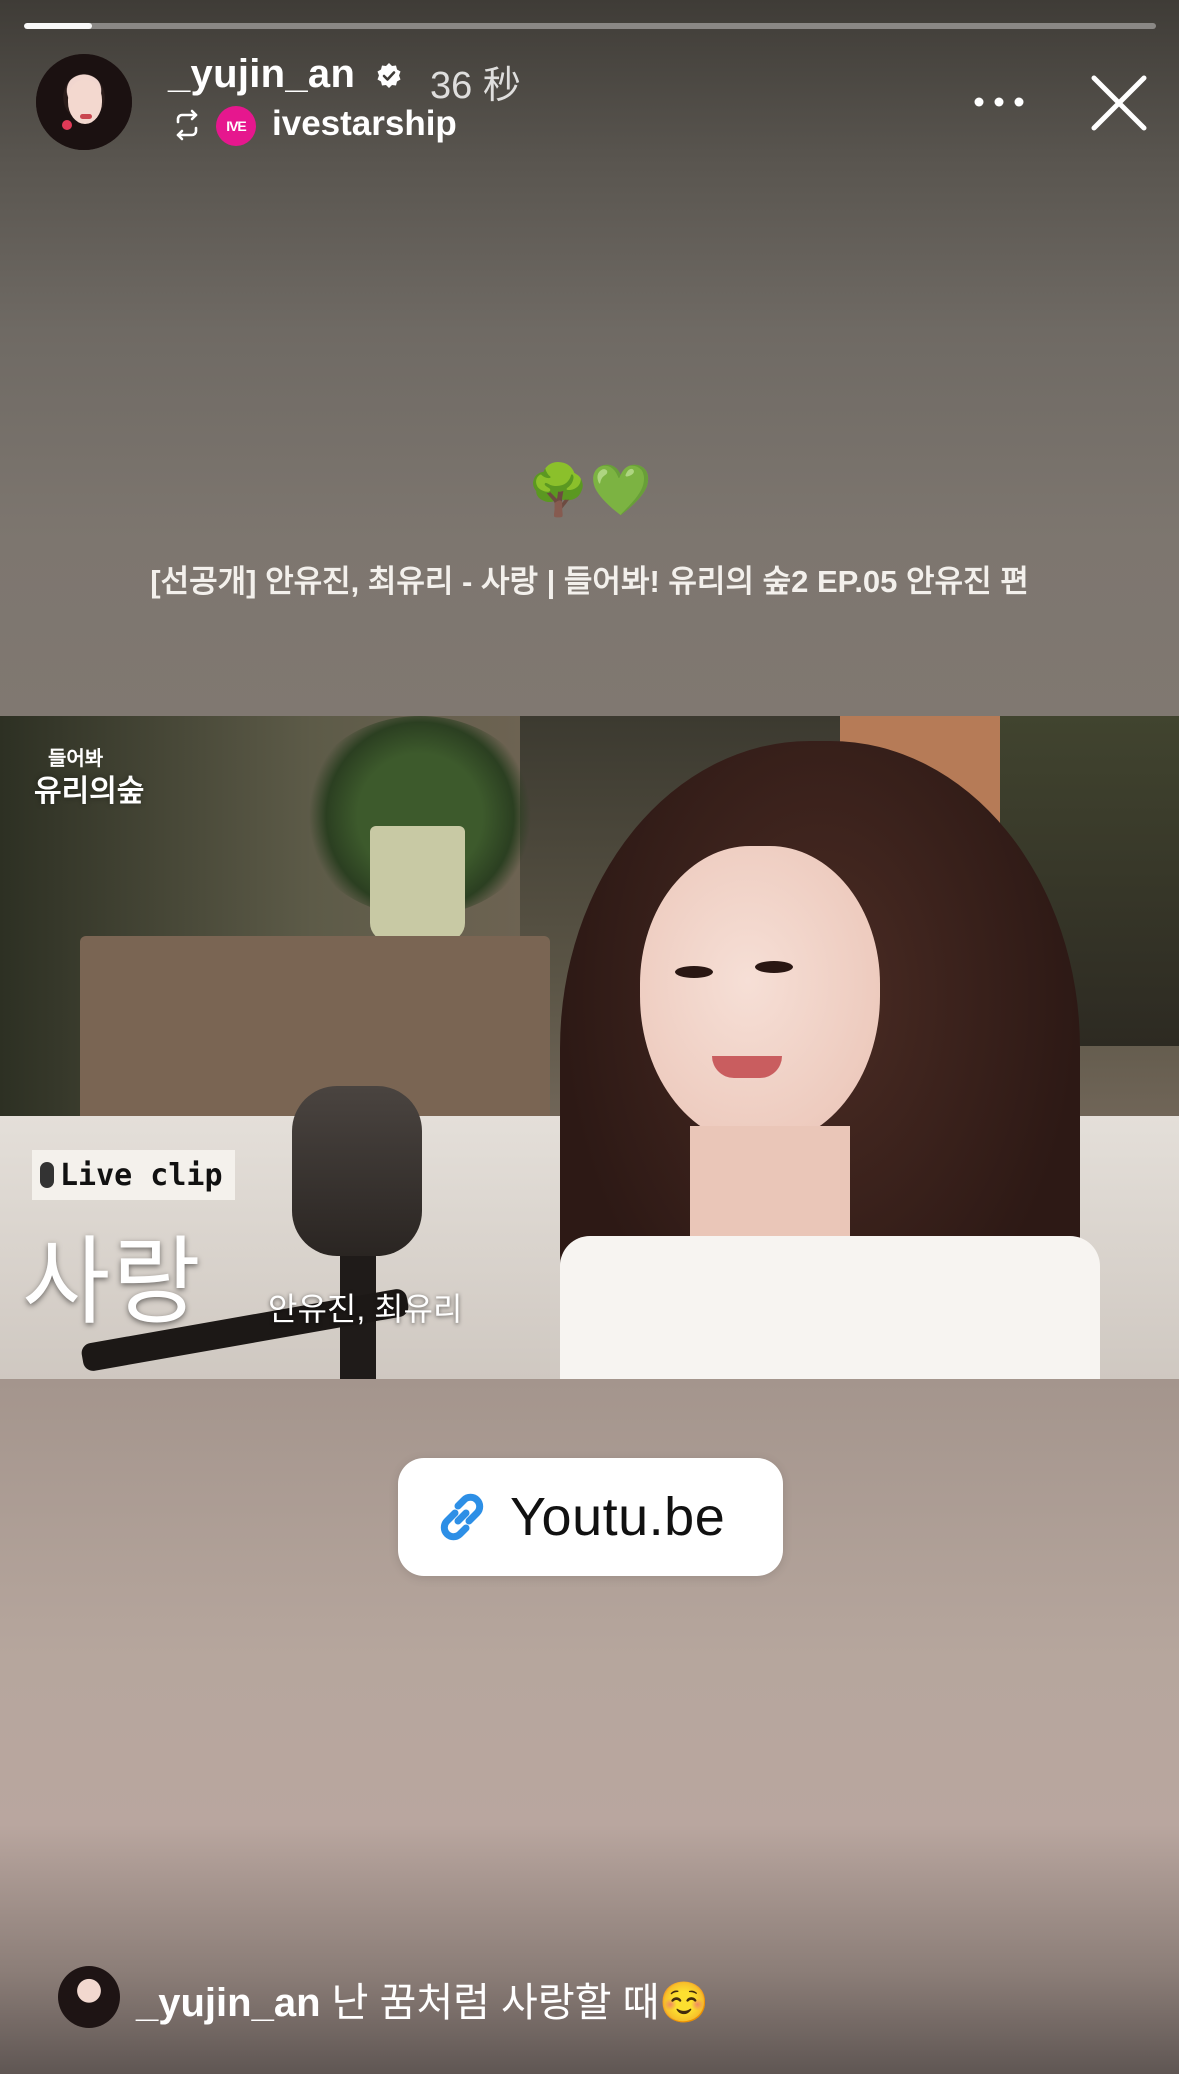 The width and height of the screenshot is (1179, 2074). I want to click on link-sticker: Youtu.be, so click(590, 1517).